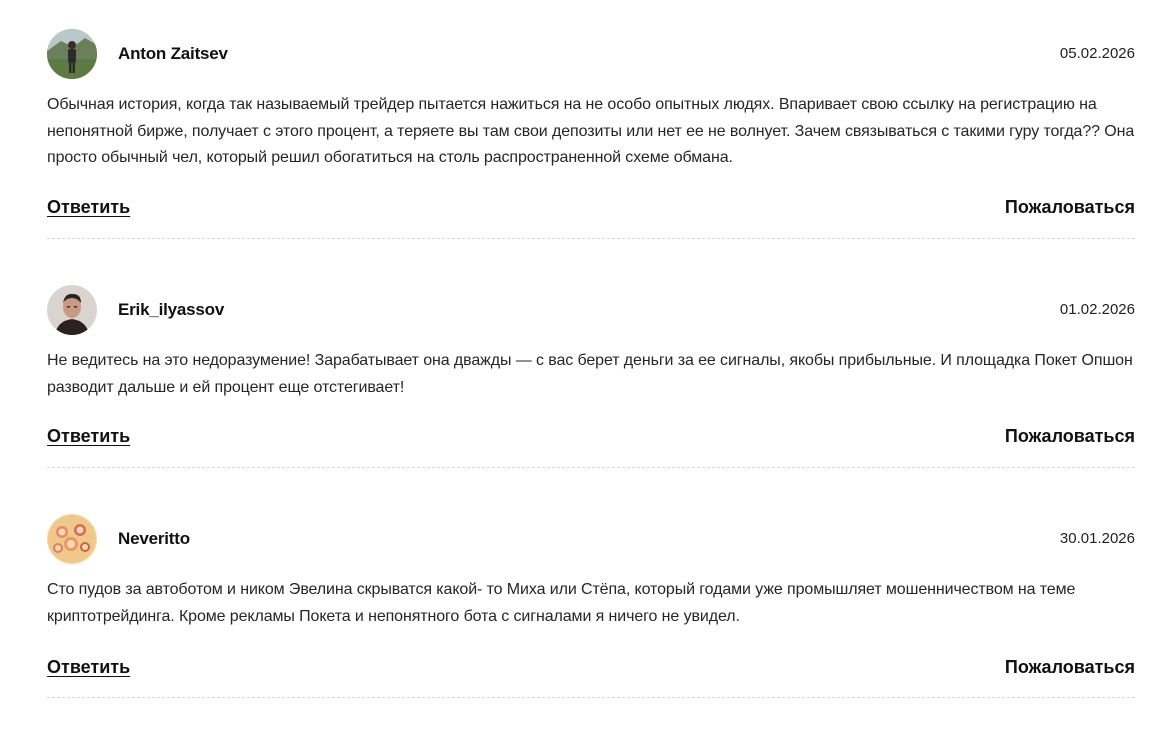 The height and width of the screenshot is (747, 1155). What do you see at coordinates (1097, 538) in the screenshot?
I see `comment-date: 30.01.2026` at bounding box center [1097, 538].